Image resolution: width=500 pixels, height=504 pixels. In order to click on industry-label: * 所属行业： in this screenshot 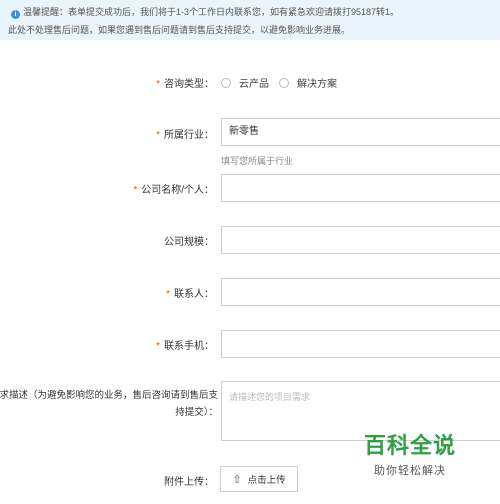, I will do `click(185, 135)`.